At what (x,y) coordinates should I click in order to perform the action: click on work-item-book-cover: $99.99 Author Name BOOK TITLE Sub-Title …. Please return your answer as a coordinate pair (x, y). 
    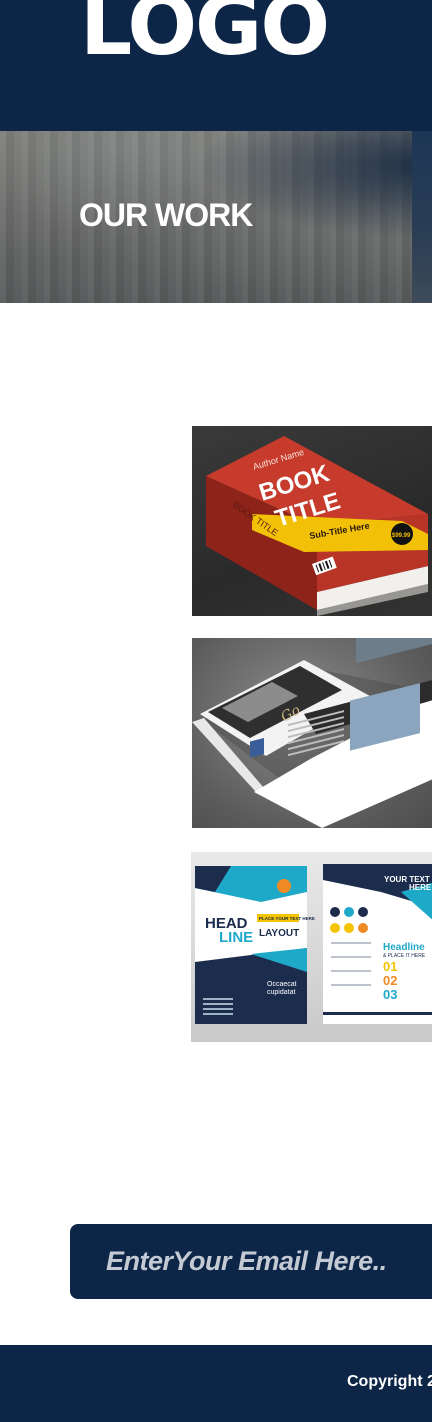
    Looking at the image, I should click on (312, 521).